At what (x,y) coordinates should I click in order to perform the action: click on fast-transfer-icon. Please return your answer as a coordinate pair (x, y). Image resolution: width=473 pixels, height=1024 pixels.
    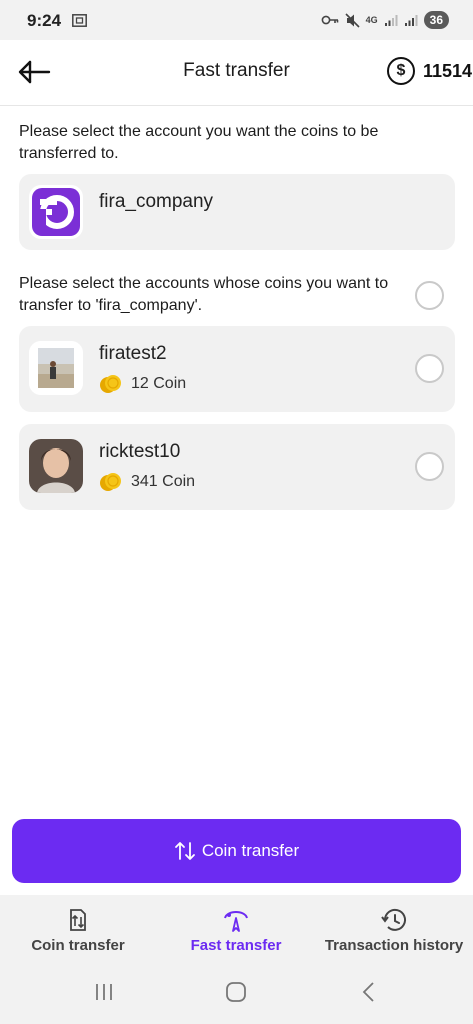
    Looking at the image, I should click on (236, 921).